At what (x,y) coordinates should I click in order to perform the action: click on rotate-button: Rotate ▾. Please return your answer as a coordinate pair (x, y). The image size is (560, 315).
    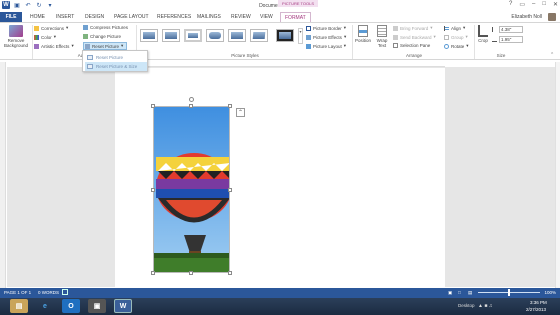
    Looking at the image, I should click on (456, 46).